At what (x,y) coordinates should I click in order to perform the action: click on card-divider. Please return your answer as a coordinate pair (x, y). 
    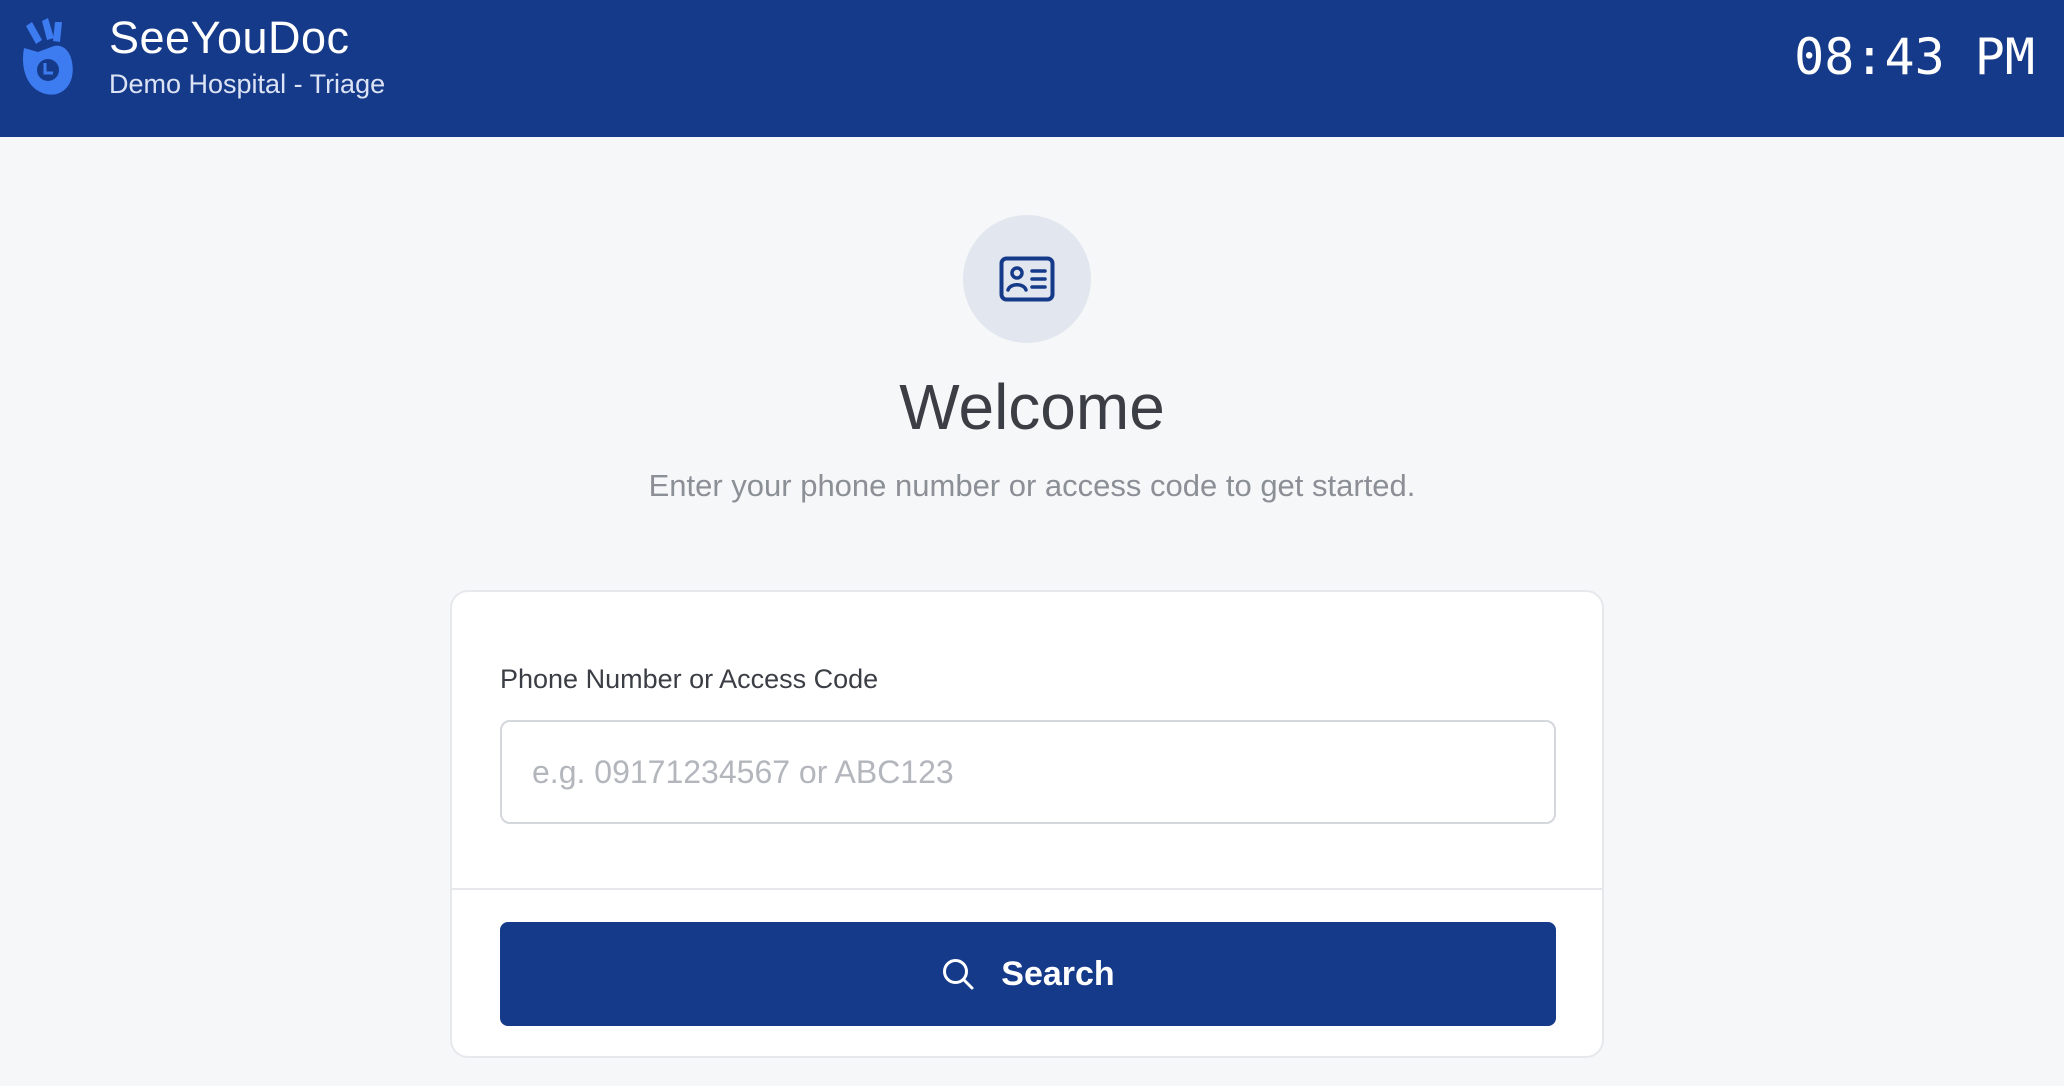
    Looking at the image, I should click on (1027, 889).